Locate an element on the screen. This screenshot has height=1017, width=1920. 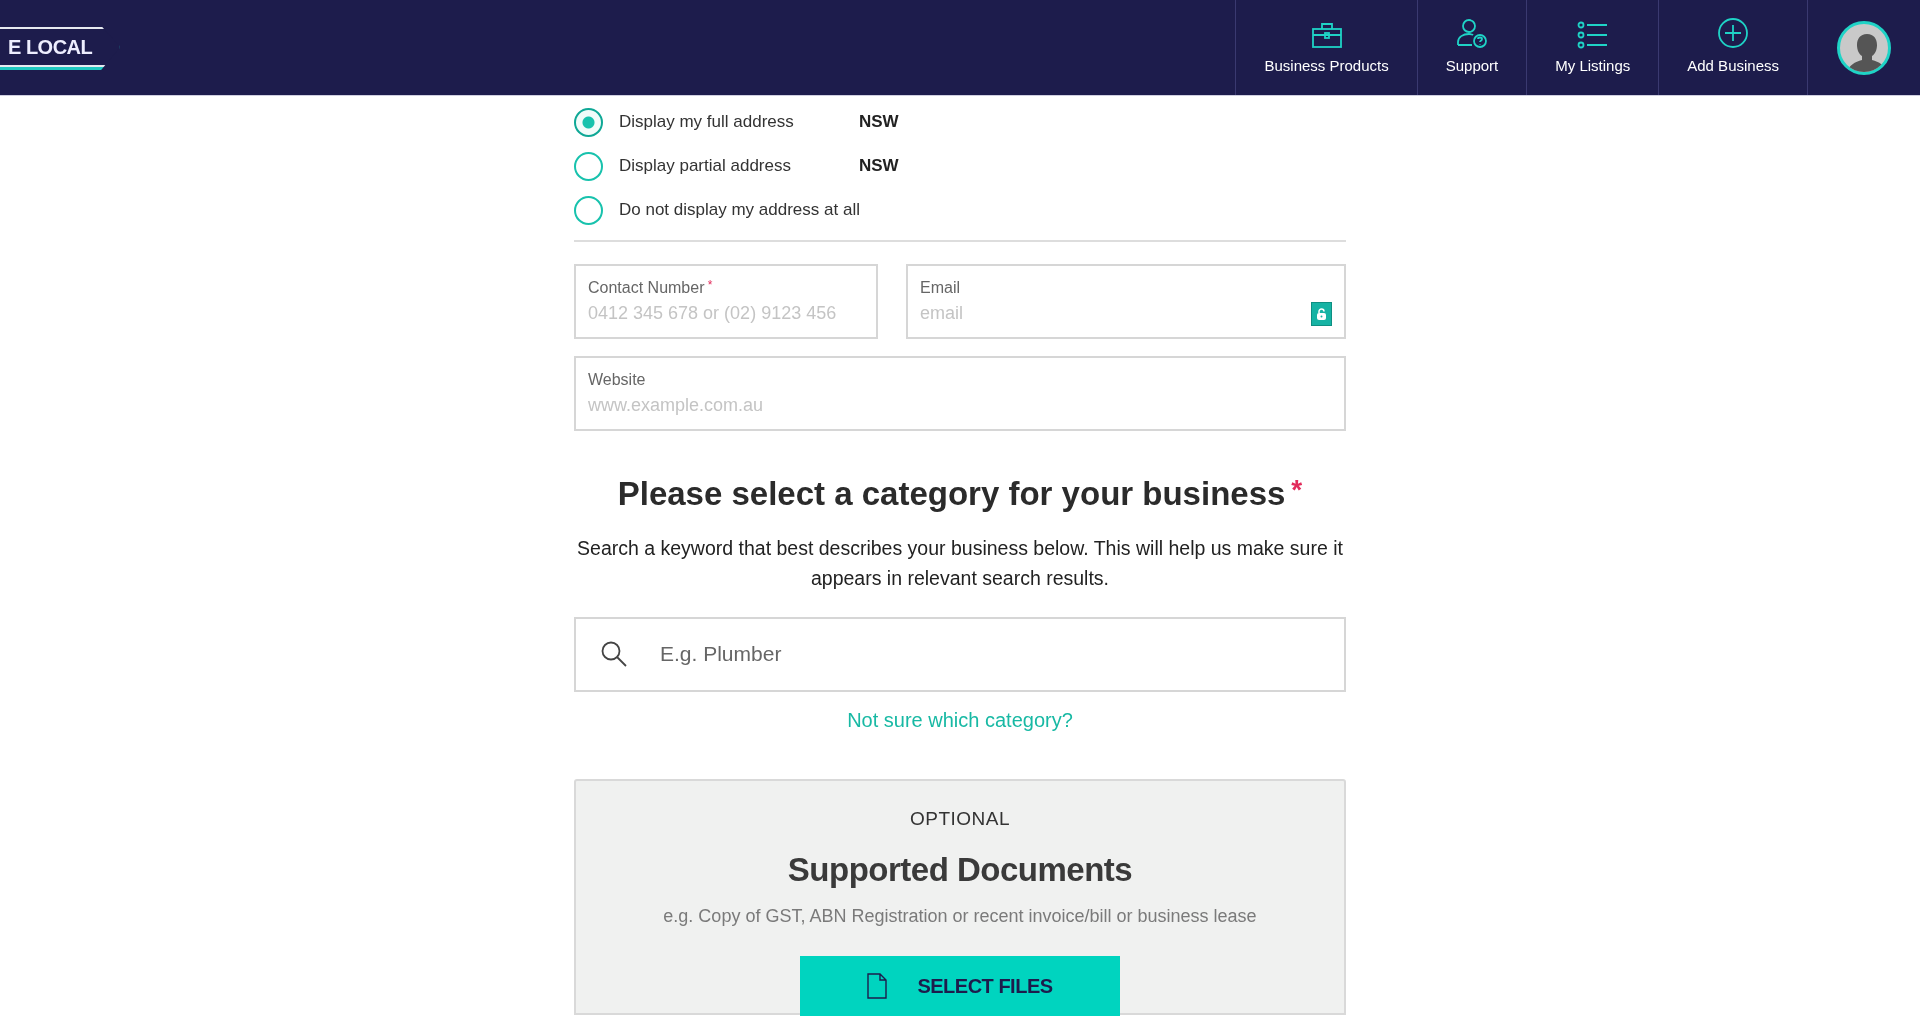
avatar is located at coordinates (1864, 47).